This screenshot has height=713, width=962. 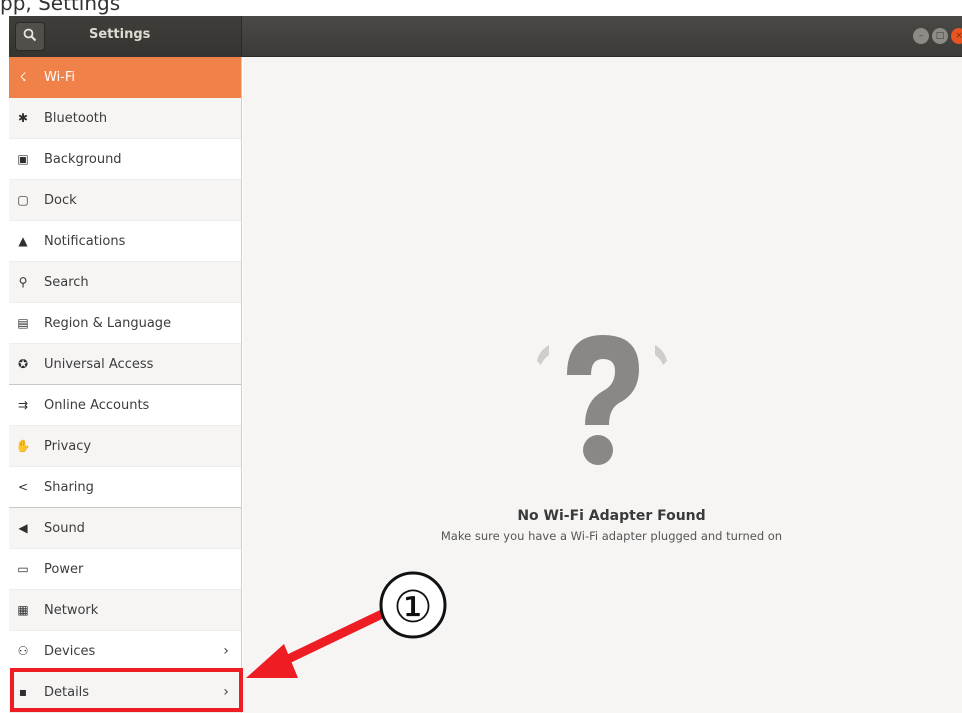 I want to click on maximize-button: □, so click(x=940, y=36).